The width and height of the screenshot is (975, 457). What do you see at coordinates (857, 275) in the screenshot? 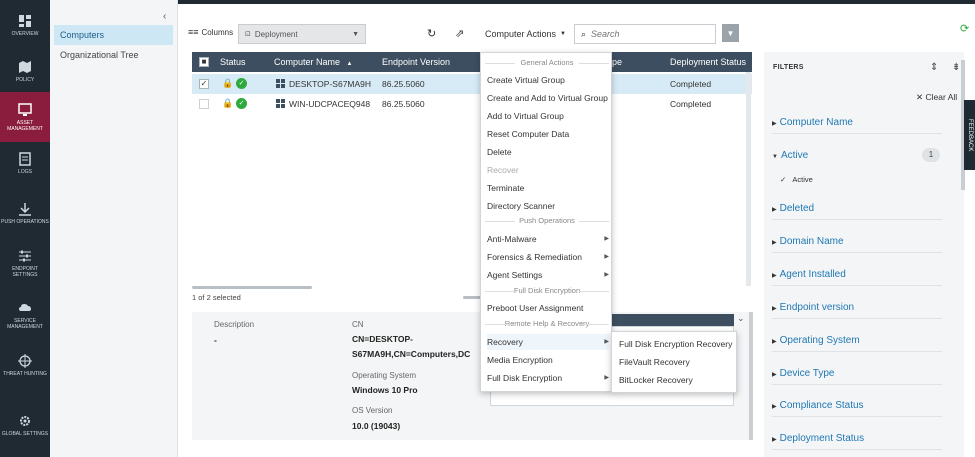
I see `filter-agent-installed: ▶ Agent Installed` at bounding box center [857, 275].